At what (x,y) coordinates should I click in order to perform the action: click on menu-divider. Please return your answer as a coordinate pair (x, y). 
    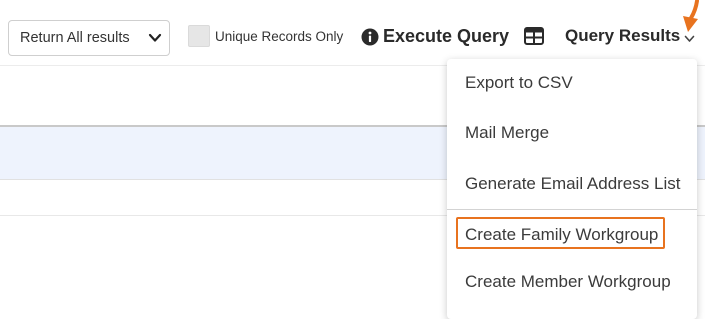
    Looking at the image, I should click on (572, 209).